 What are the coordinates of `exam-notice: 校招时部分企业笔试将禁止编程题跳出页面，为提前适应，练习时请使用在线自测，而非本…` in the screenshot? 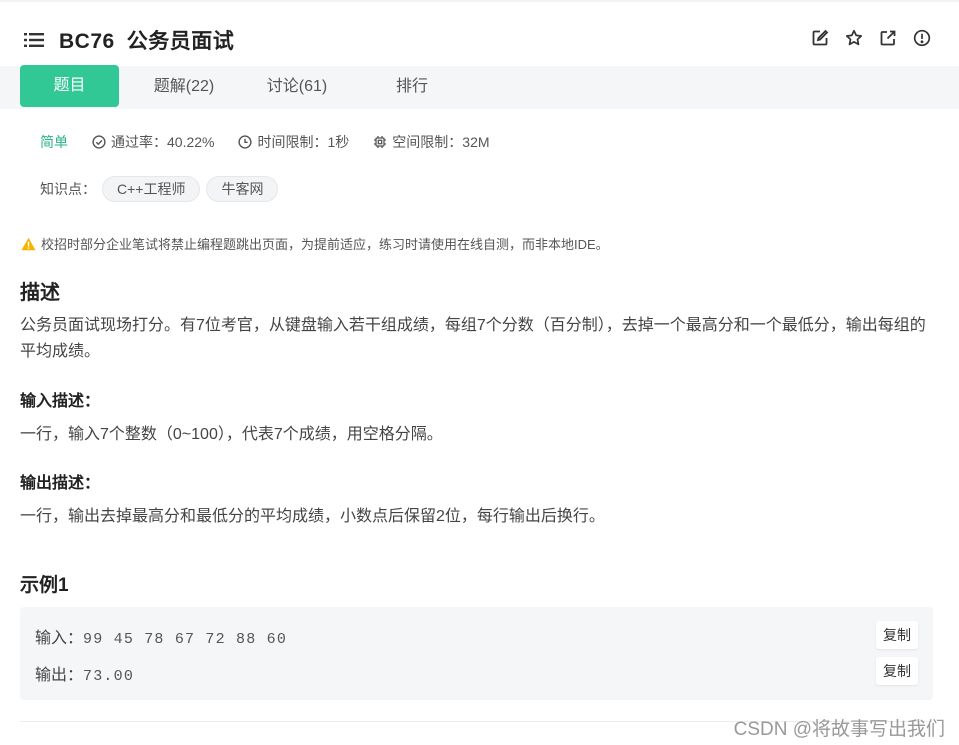 It's located at (315, 243).